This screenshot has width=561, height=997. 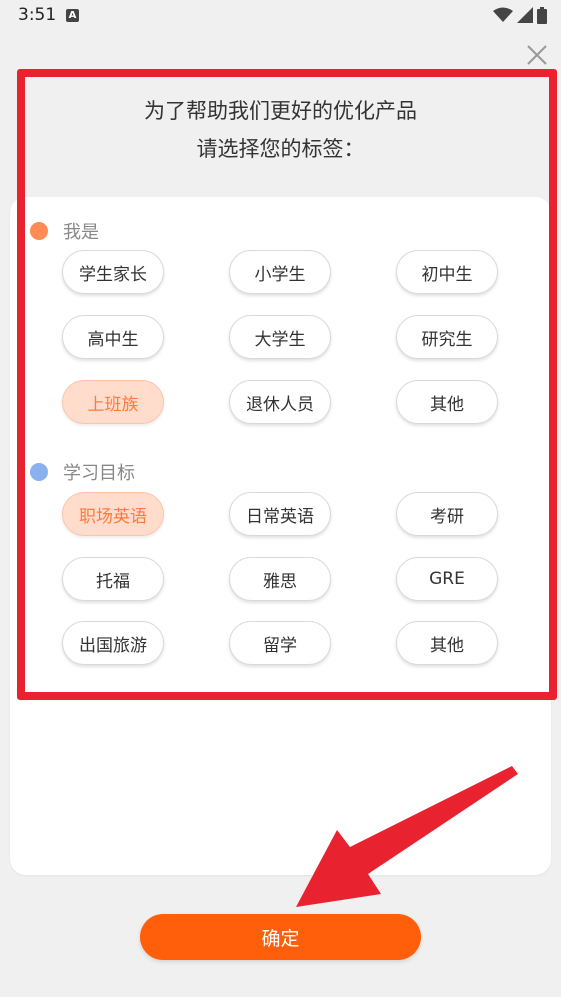 What do you see at coordinates (525, 15) in the screenshot?
I see `signal-icon` at bounding box center [525, 15].